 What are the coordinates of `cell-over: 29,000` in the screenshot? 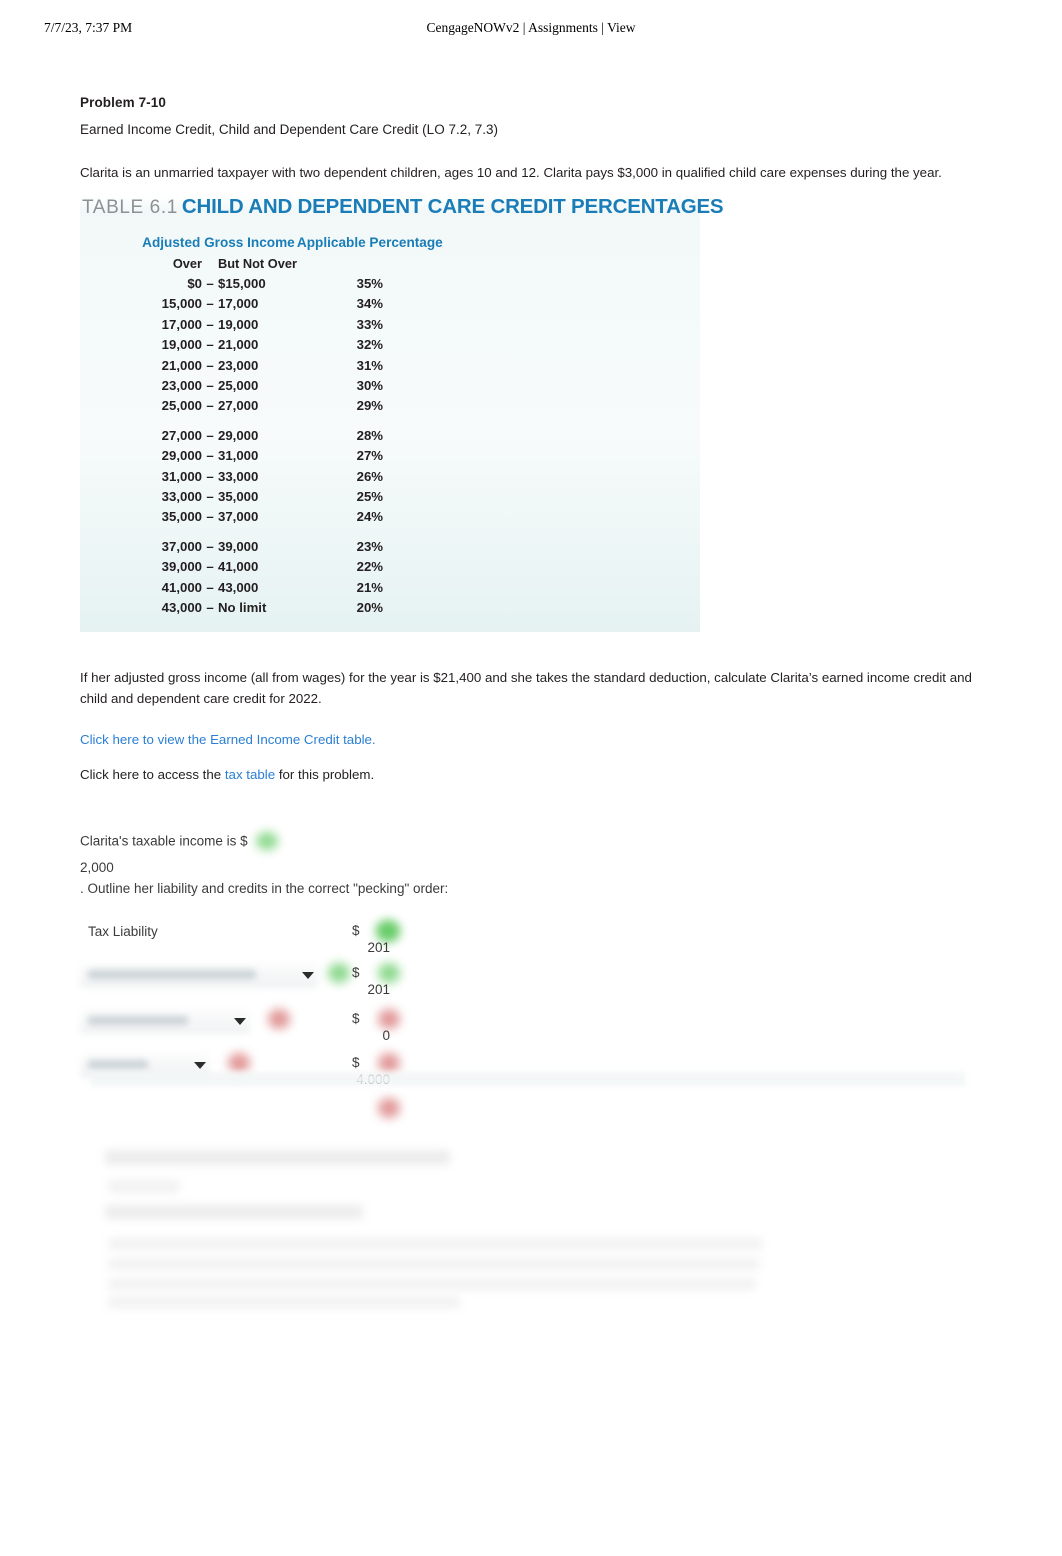 It's located at (181, 456).